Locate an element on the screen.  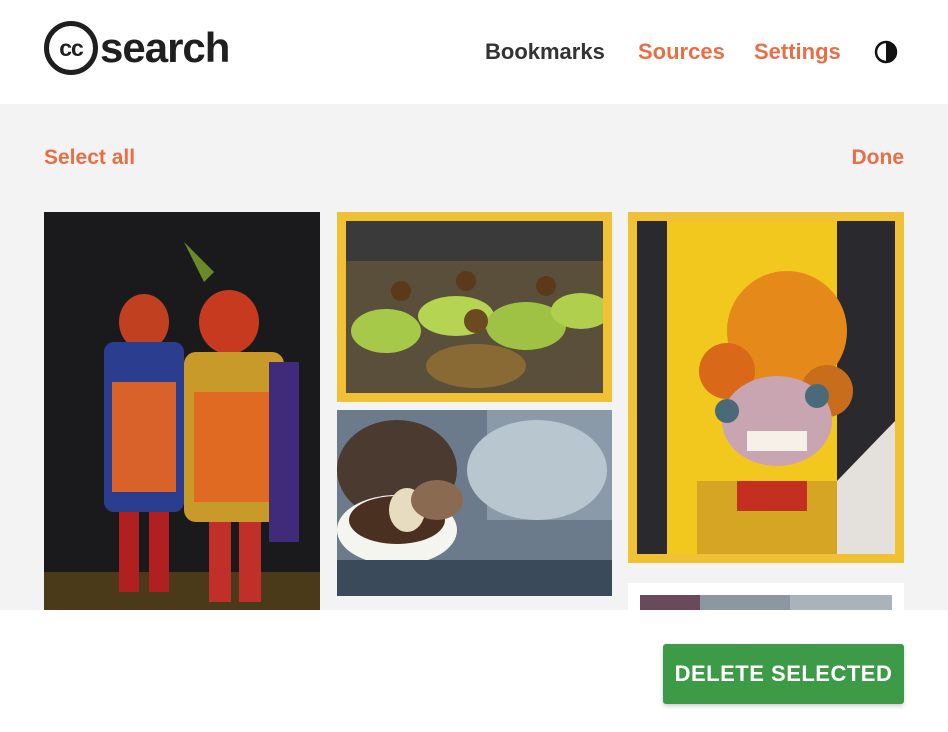
food-bowl-image is located at coordinates (474, 503).